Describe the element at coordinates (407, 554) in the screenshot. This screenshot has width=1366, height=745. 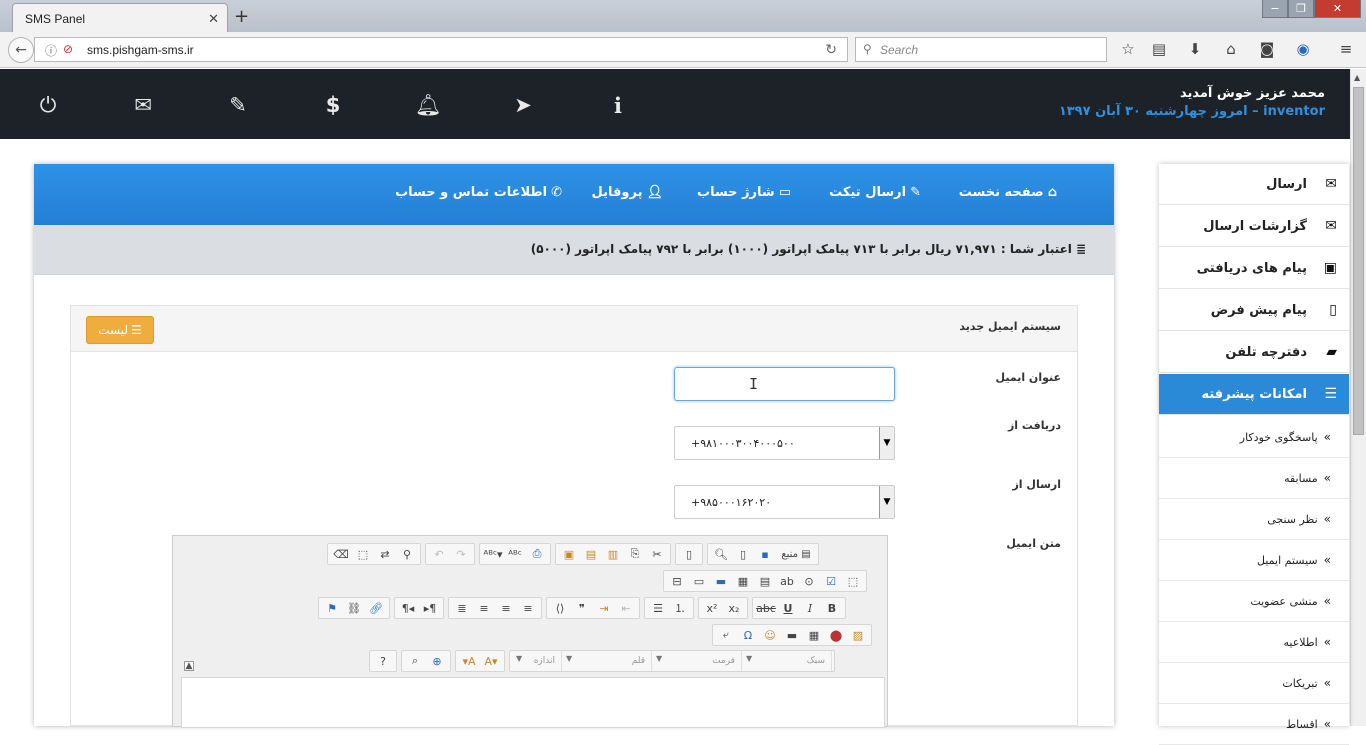
I see `find-icon: ⚲` at that location.